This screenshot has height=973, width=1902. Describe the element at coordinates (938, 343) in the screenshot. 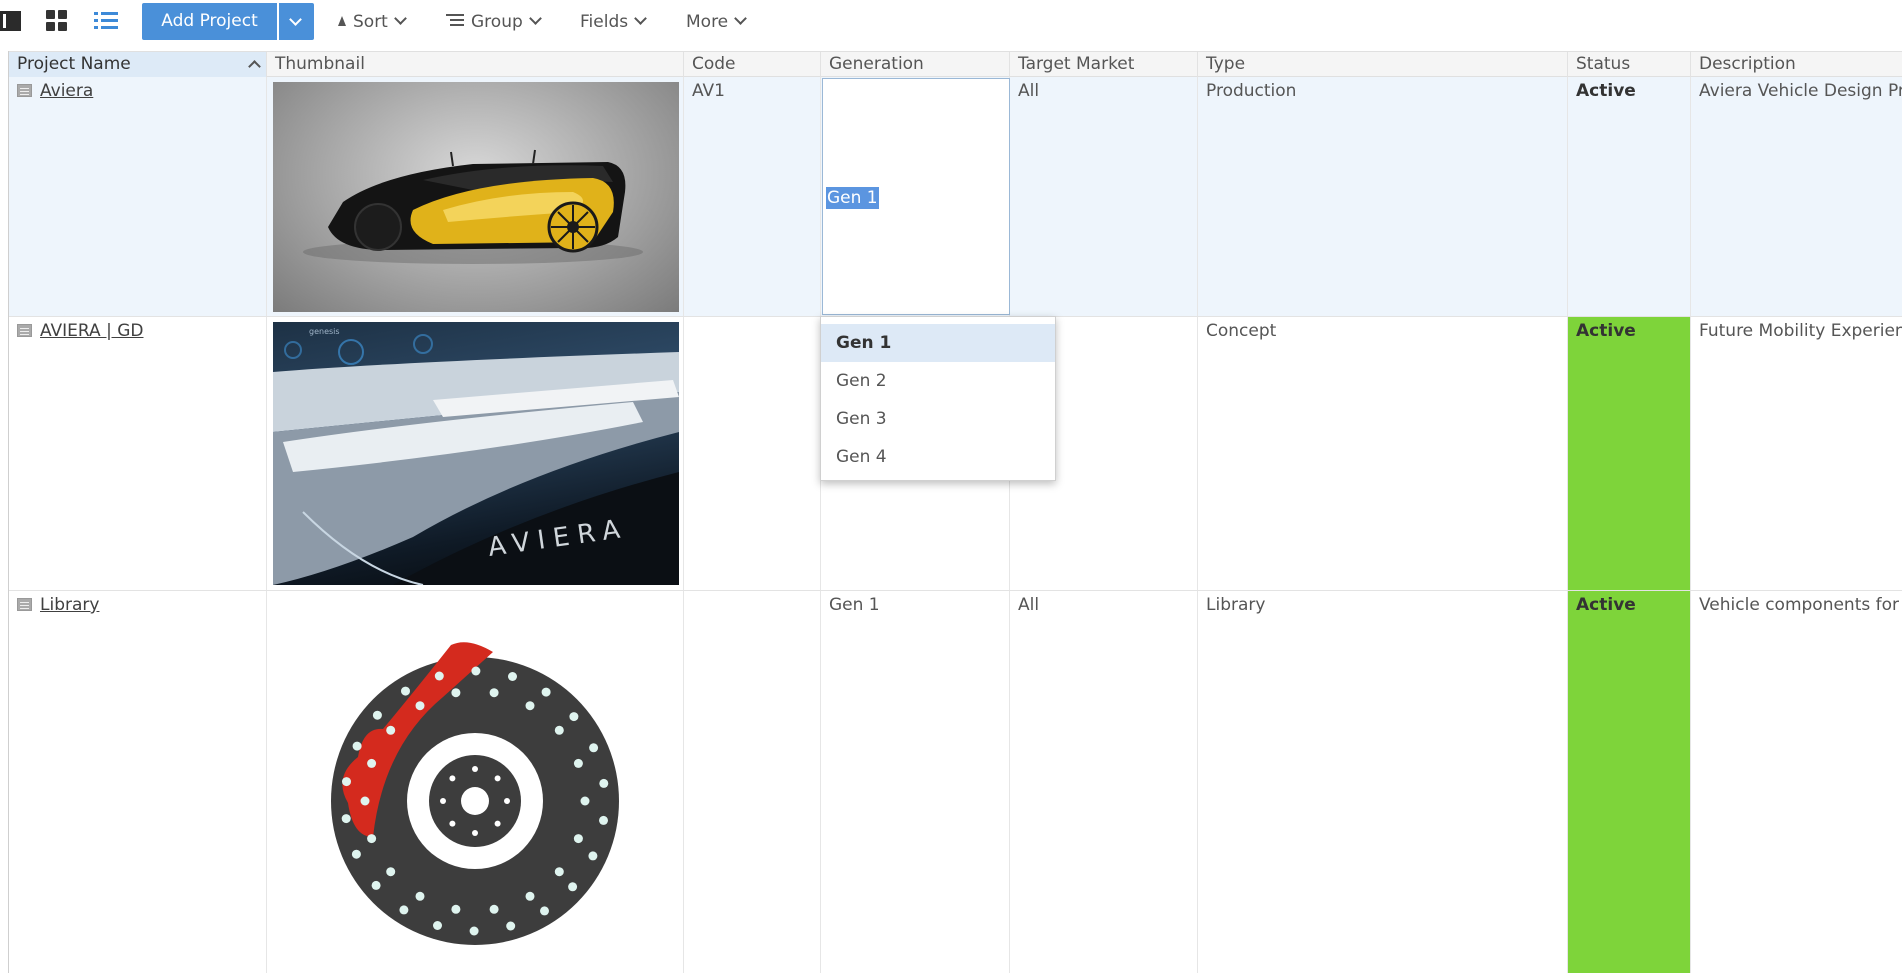

I see `dropdown-option-gen-1: Gen 1` at that location.